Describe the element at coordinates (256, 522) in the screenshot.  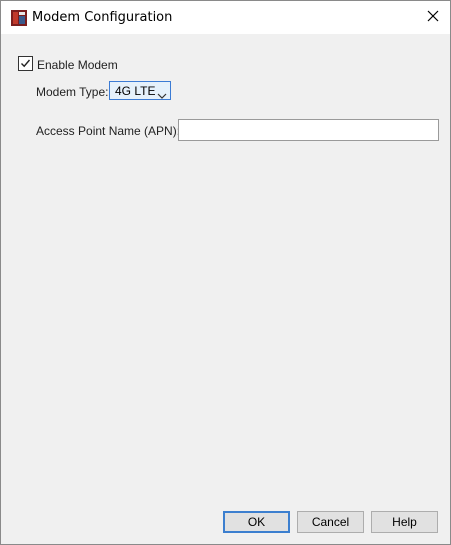
I see `ok-button: OK` at that location.